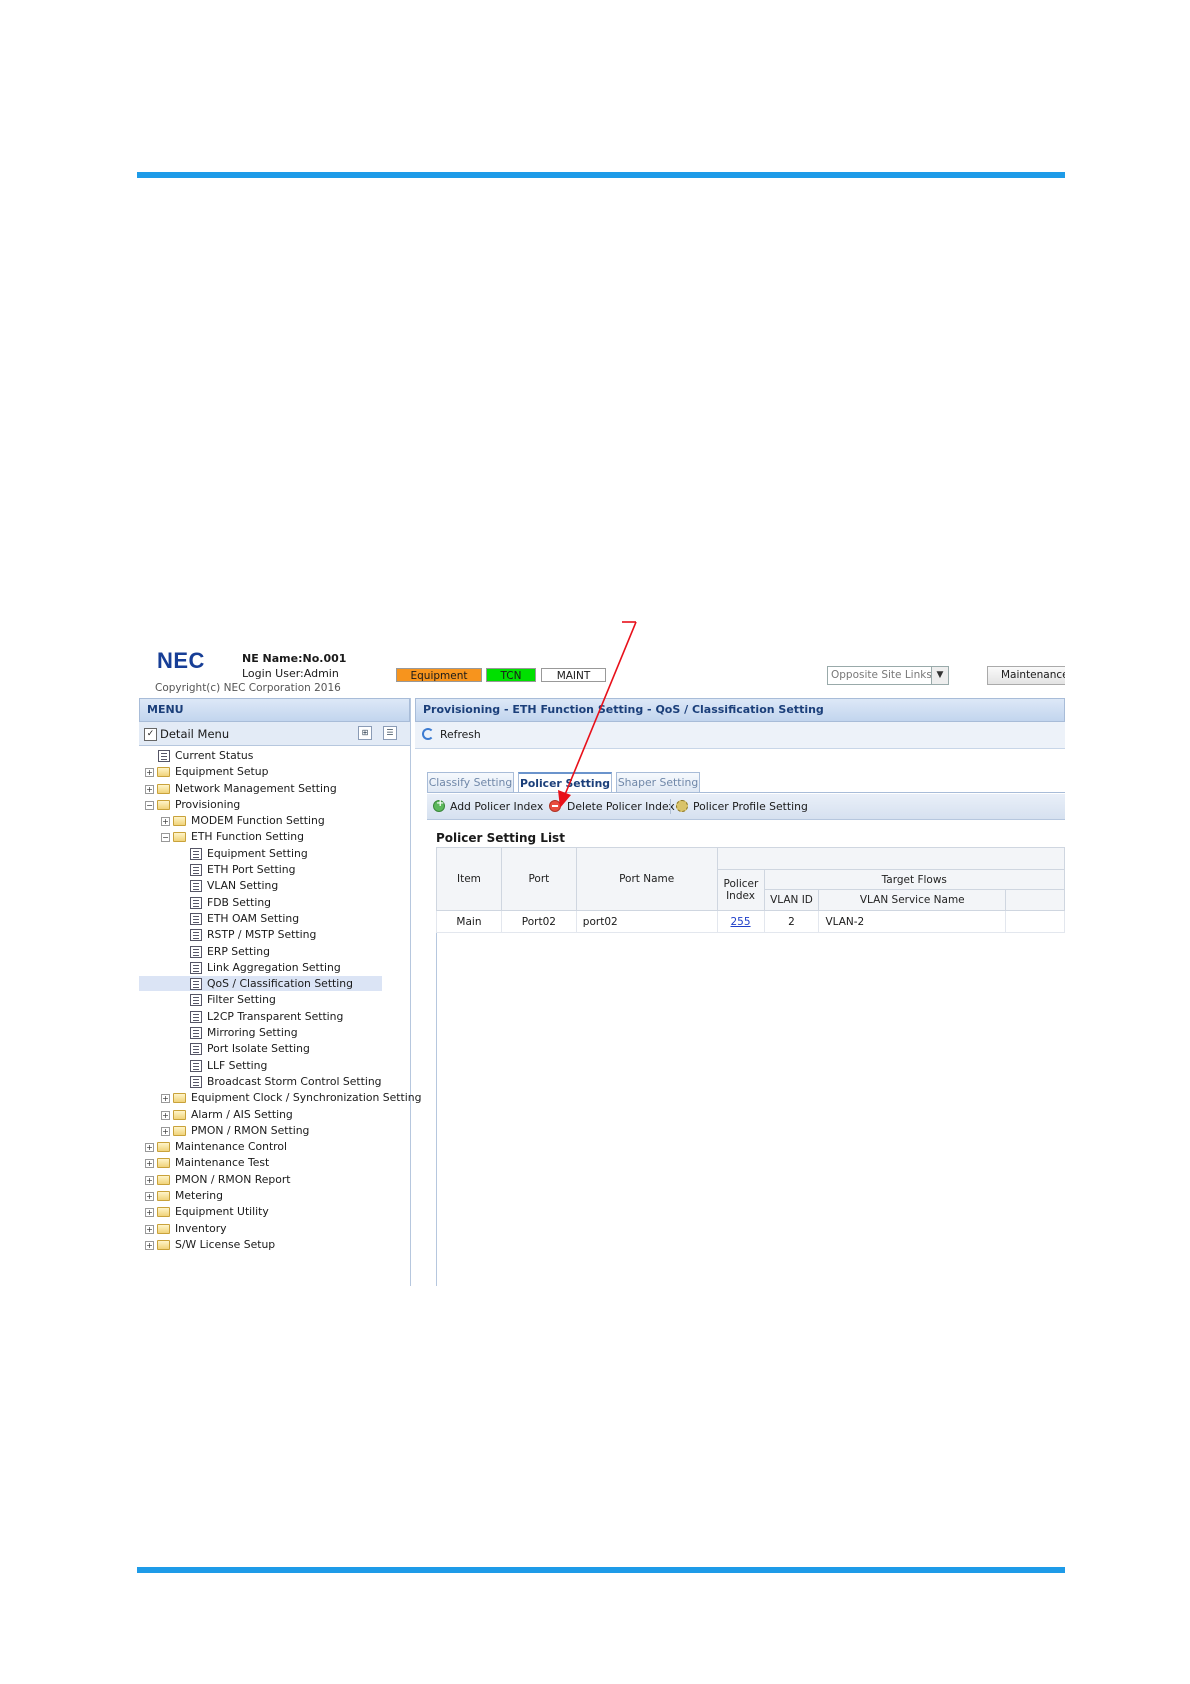 This screenshot has height=1684, width=1190. I want to click on gear-icon, so click(682, 806).